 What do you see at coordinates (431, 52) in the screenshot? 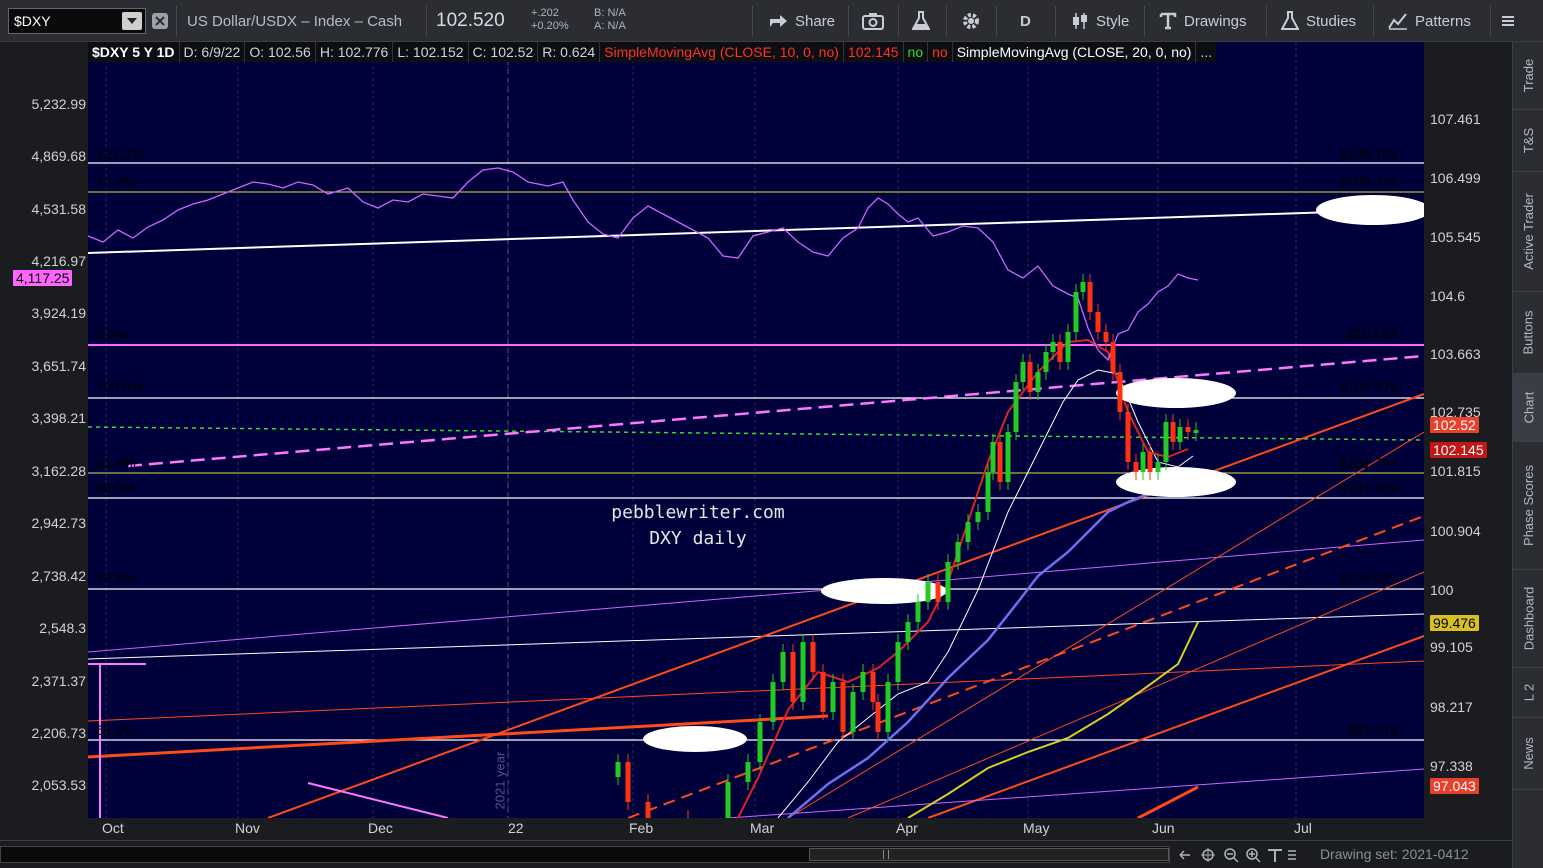
I see `bar-low: L: 102.152` at bounding box center [431, 52].